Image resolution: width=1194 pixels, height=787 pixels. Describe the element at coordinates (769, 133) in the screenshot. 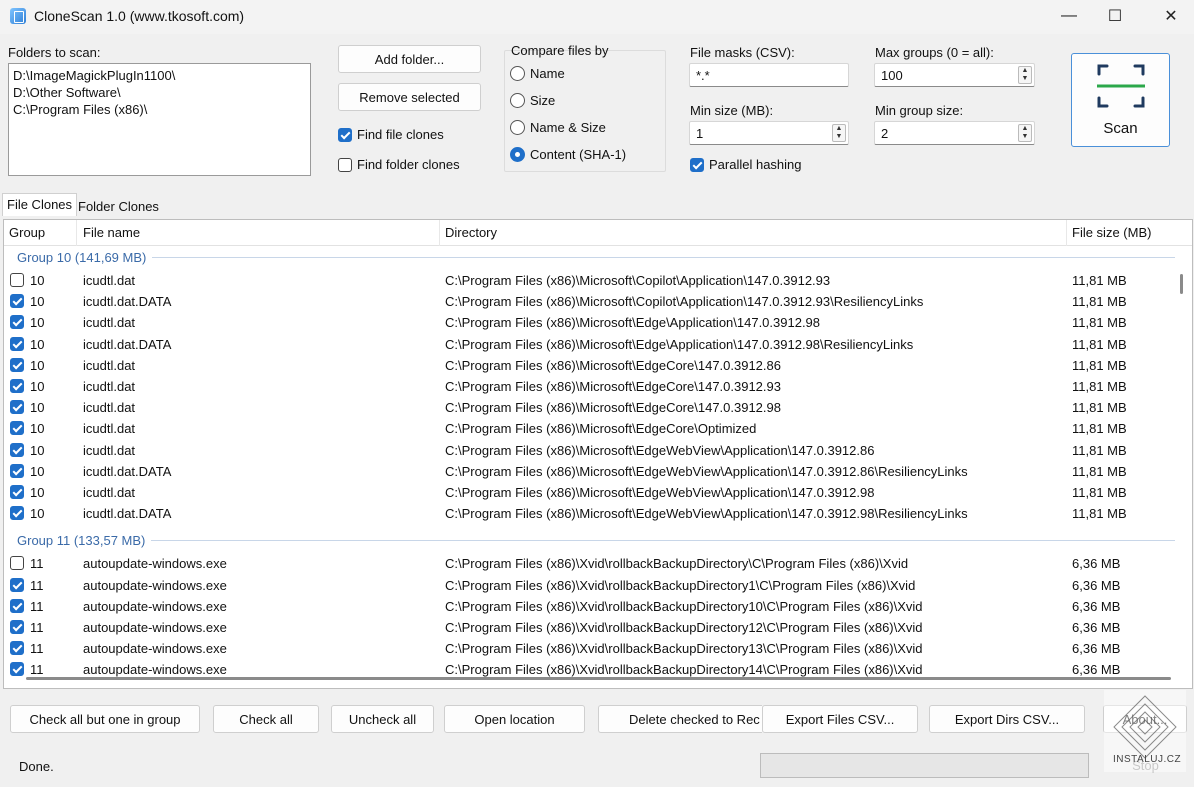

I see `min-size-input: 1 ▲ ▼` at that location.